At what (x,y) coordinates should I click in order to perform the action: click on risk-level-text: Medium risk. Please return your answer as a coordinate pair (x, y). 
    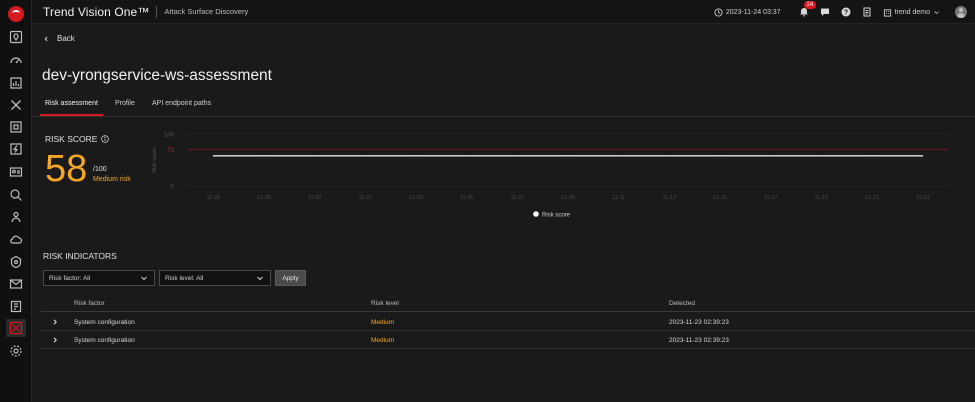
    Looking at the image, I should click on (112, 179).